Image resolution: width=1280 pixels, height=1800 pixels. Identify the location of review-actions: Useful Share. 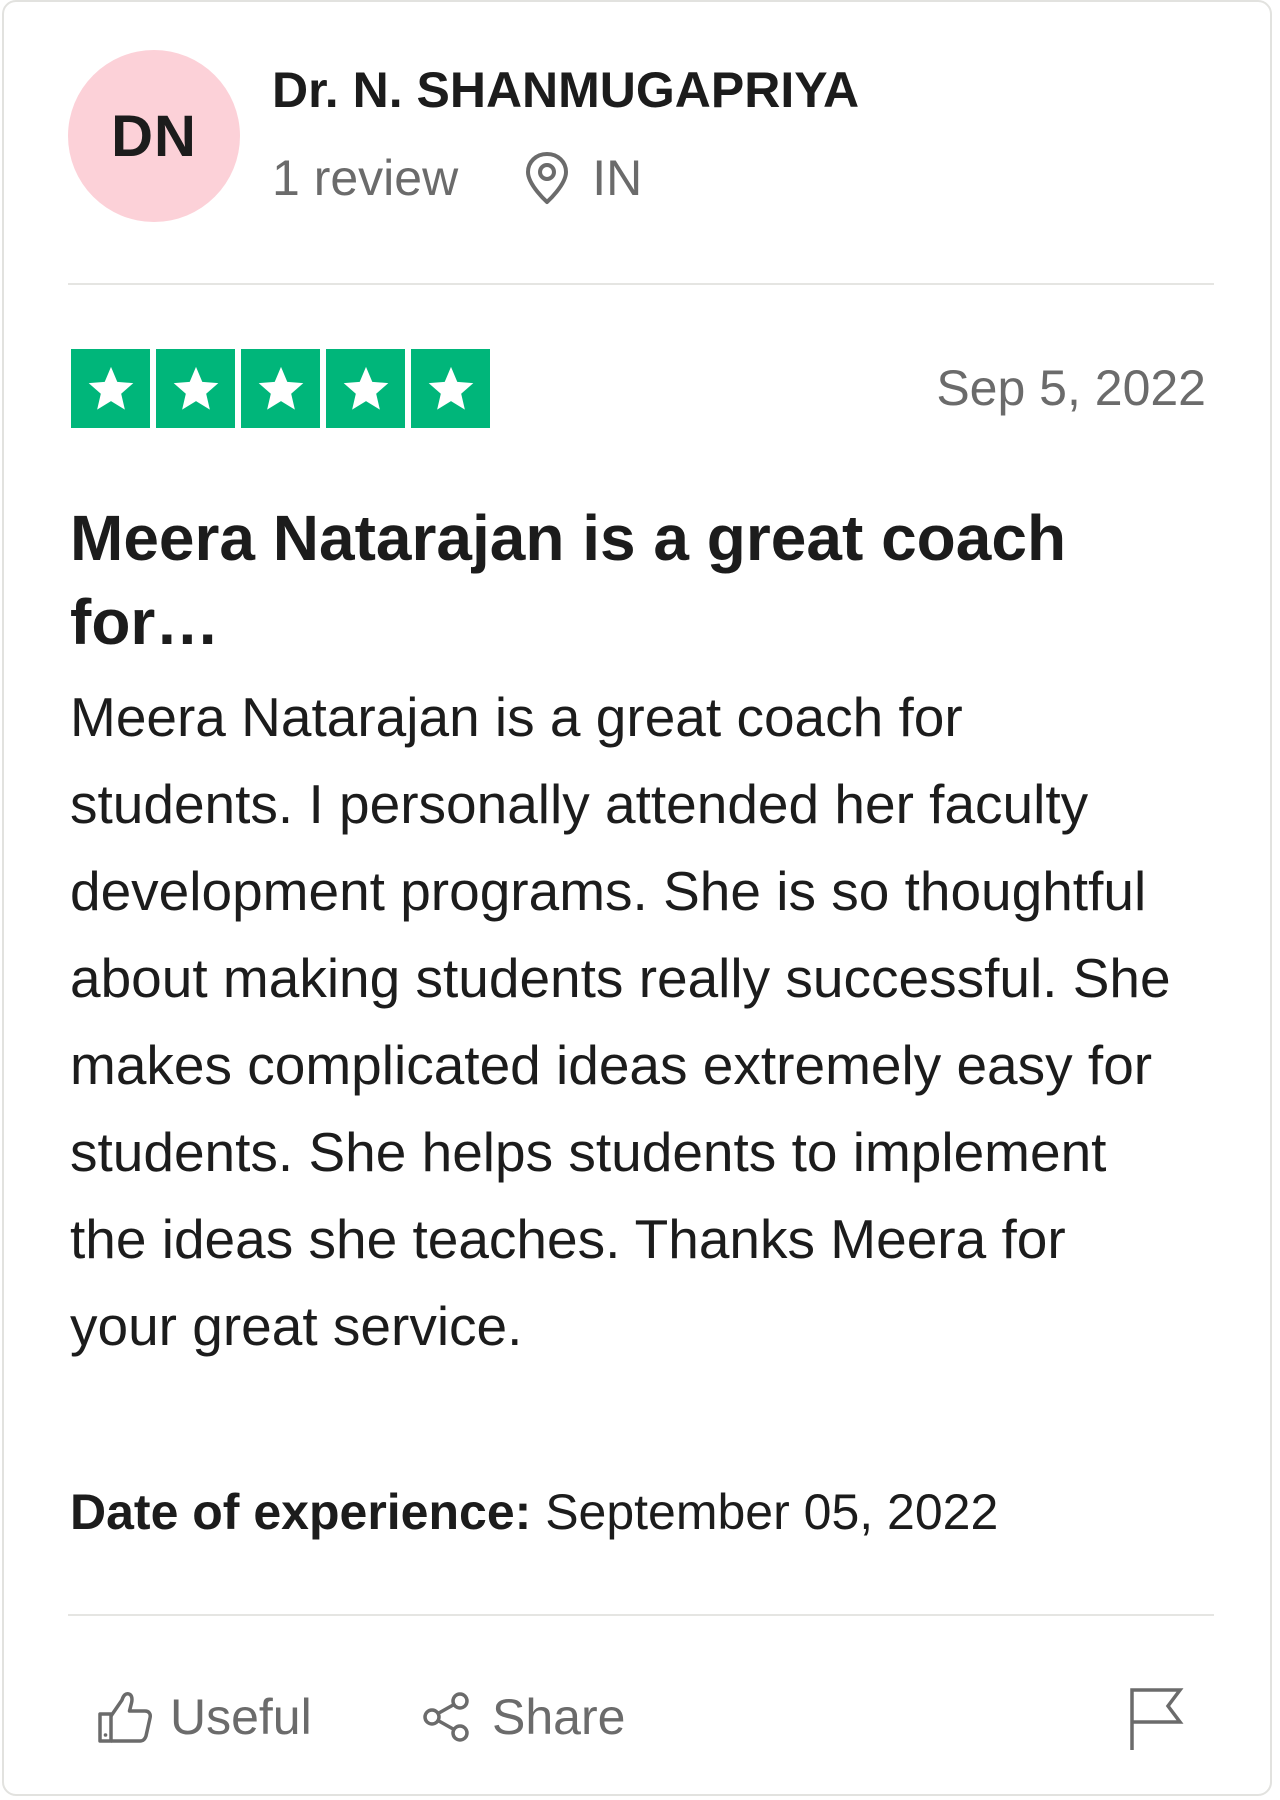
(651, 1717).